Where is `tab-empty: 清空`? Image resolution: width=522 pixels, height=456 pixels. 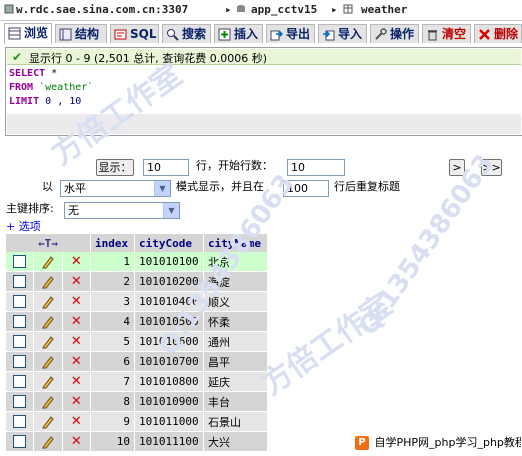 tab-empty: 清空 is located at coordinates (446, 33).